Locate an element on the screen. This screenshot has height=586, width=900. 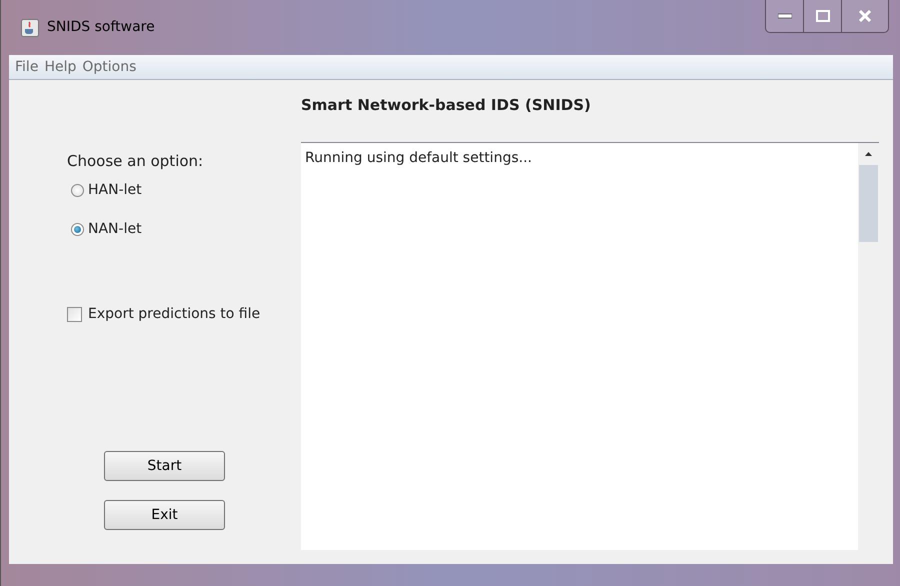
menu-item: File is located at coordinates (27, 67).